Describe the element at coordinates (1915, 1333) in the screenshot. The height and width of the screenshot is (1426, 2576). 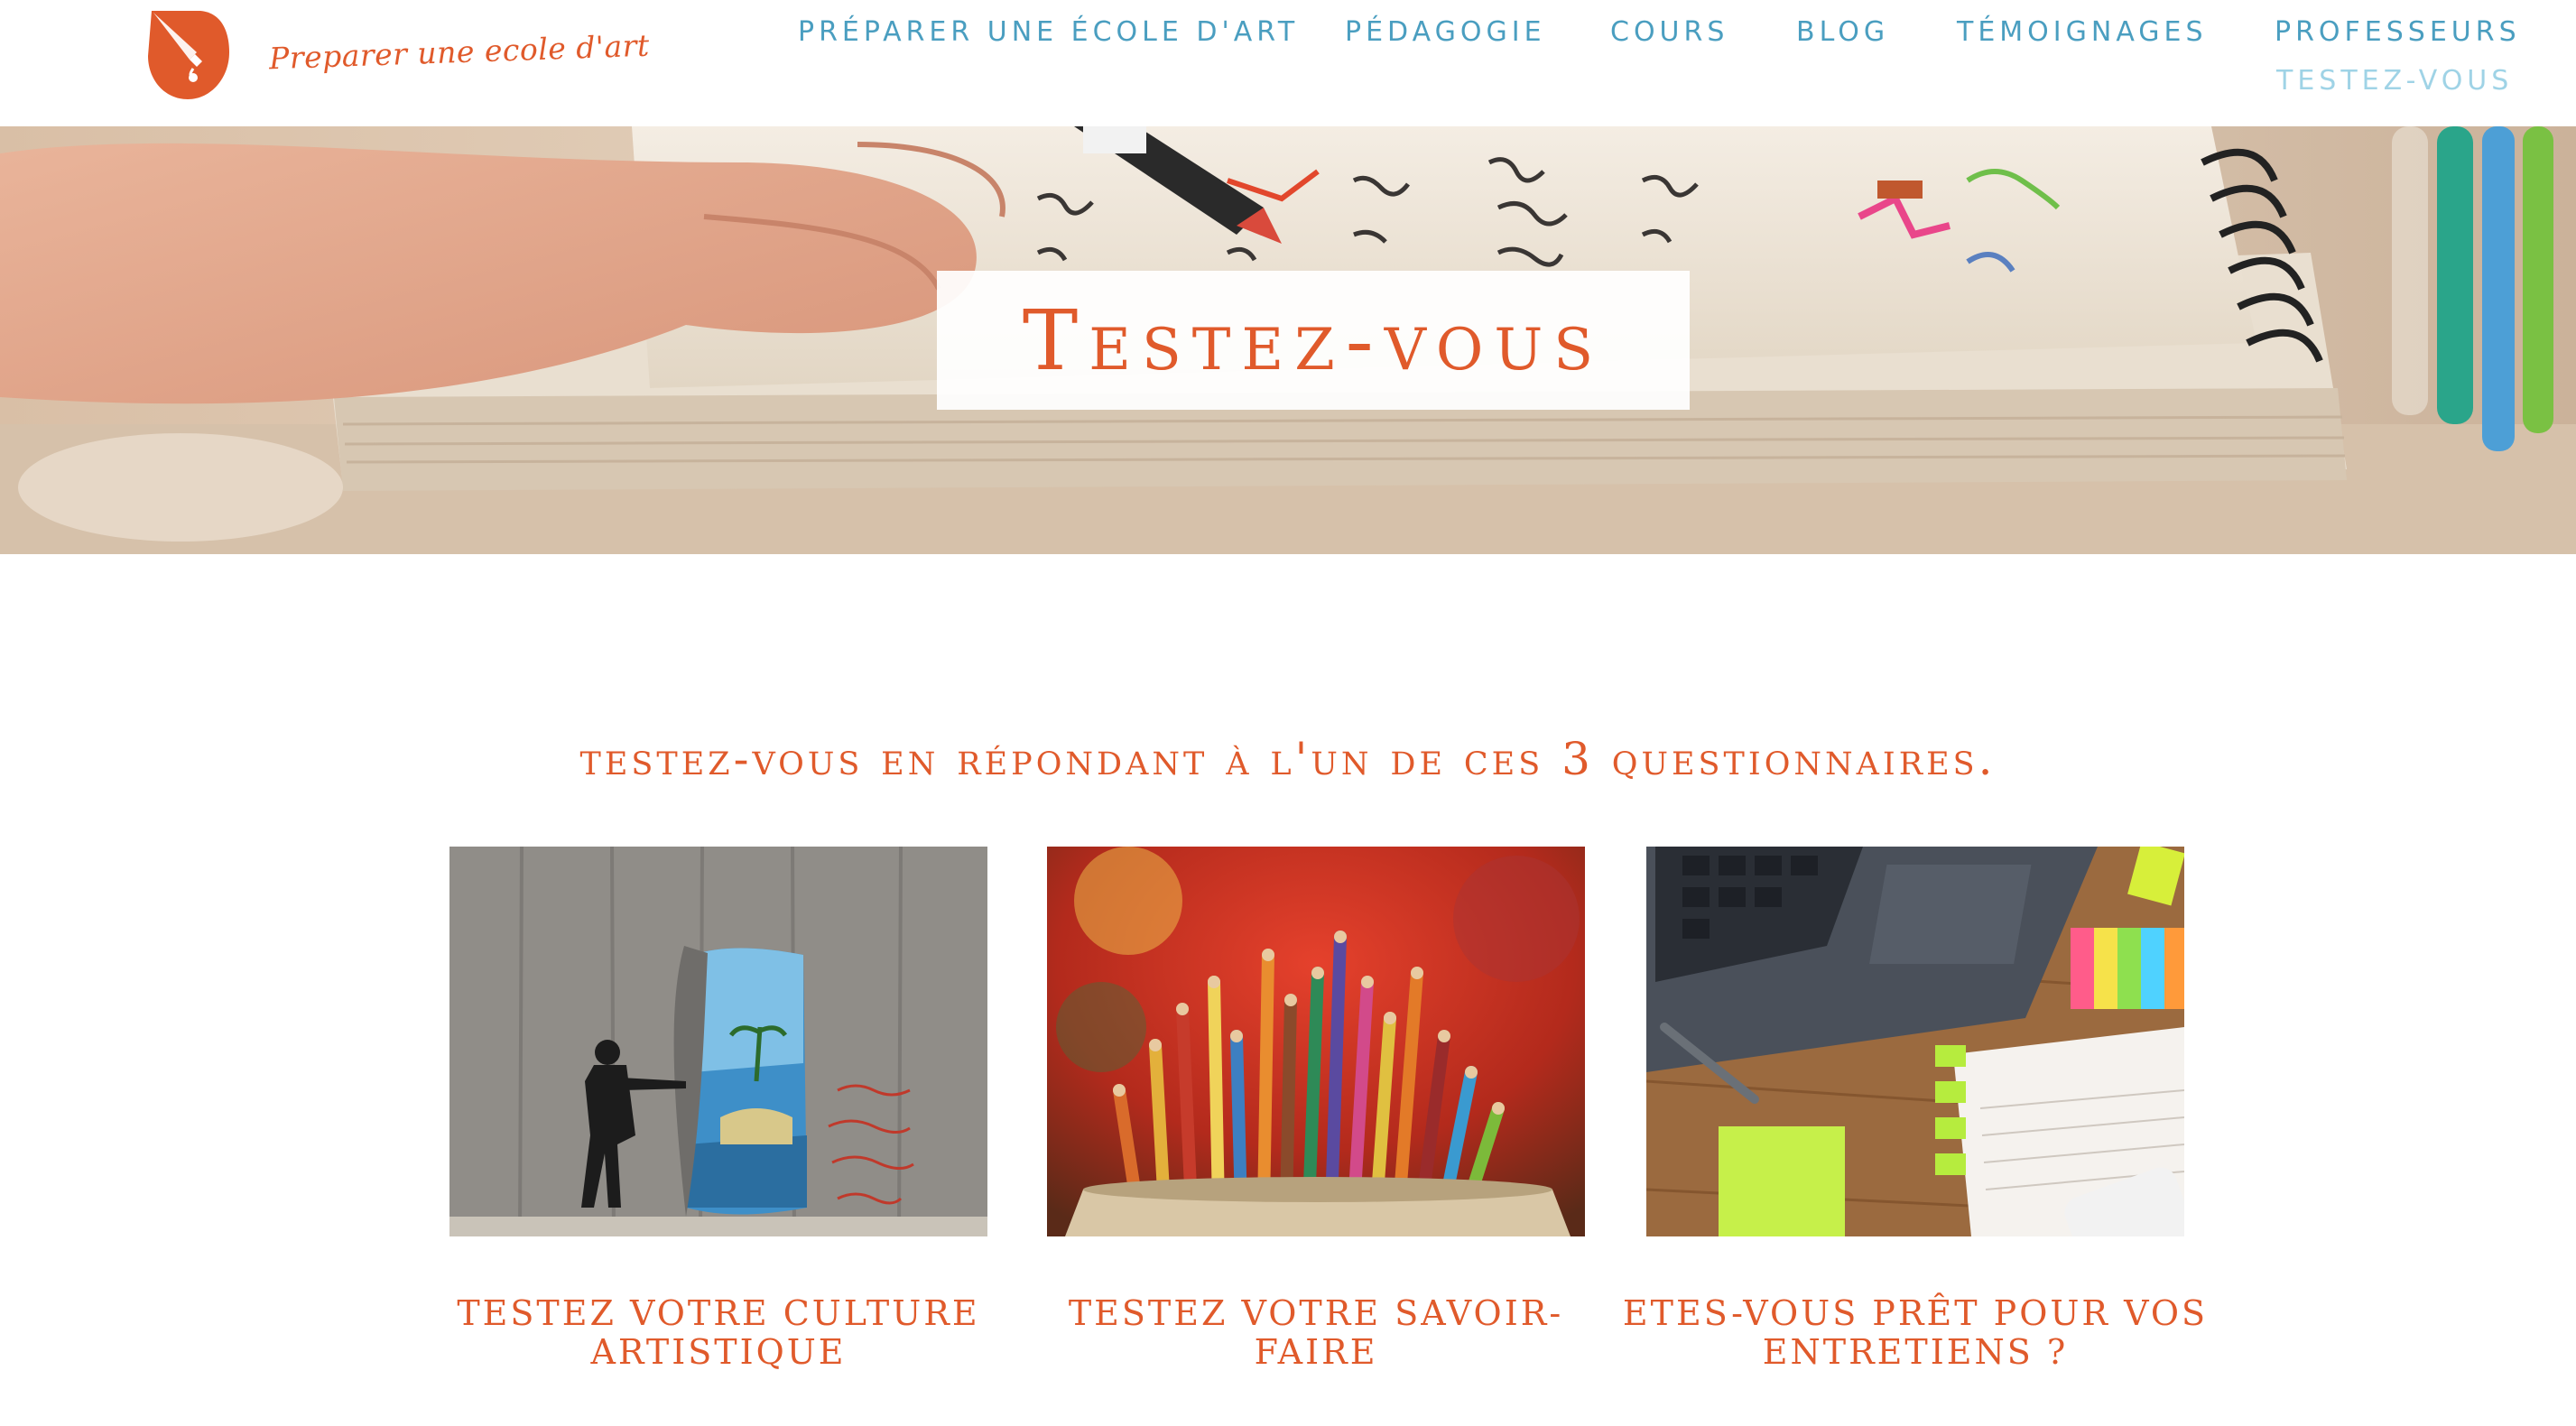
I see `quiz-card-title-entretiens: ETES-VOUS PRÊT POUR VOS ENTRETIENS ?` at that location.